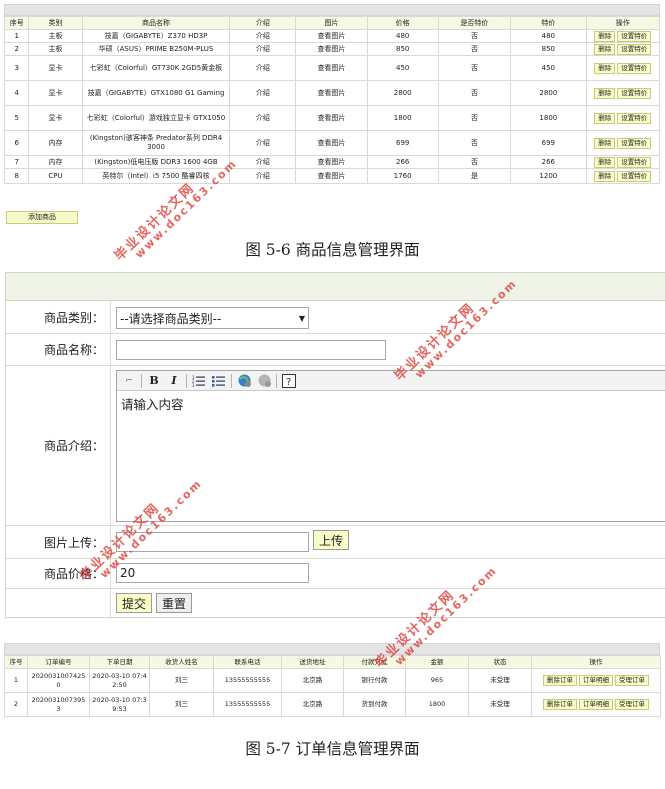  Describe the element at coordinates (402, 23) in the screenshot. I see `col-header: 价格` at that location.